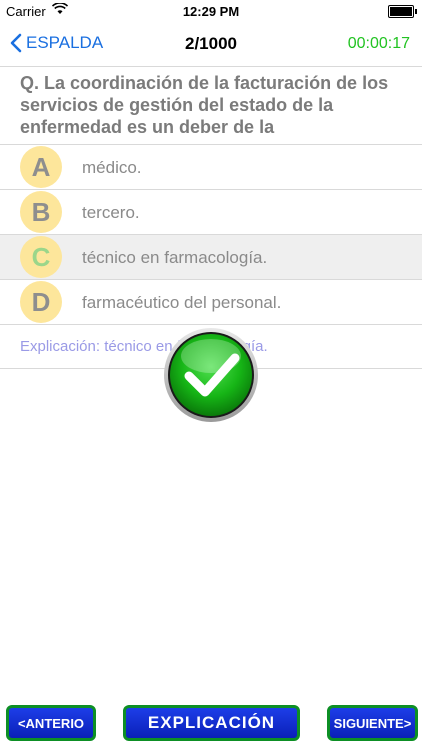 The image size is (422, 750). What do you see at coordinates (41, 167) in the screenshot?
I see `answer-letter-a: A` at bounding box center [41, 167].